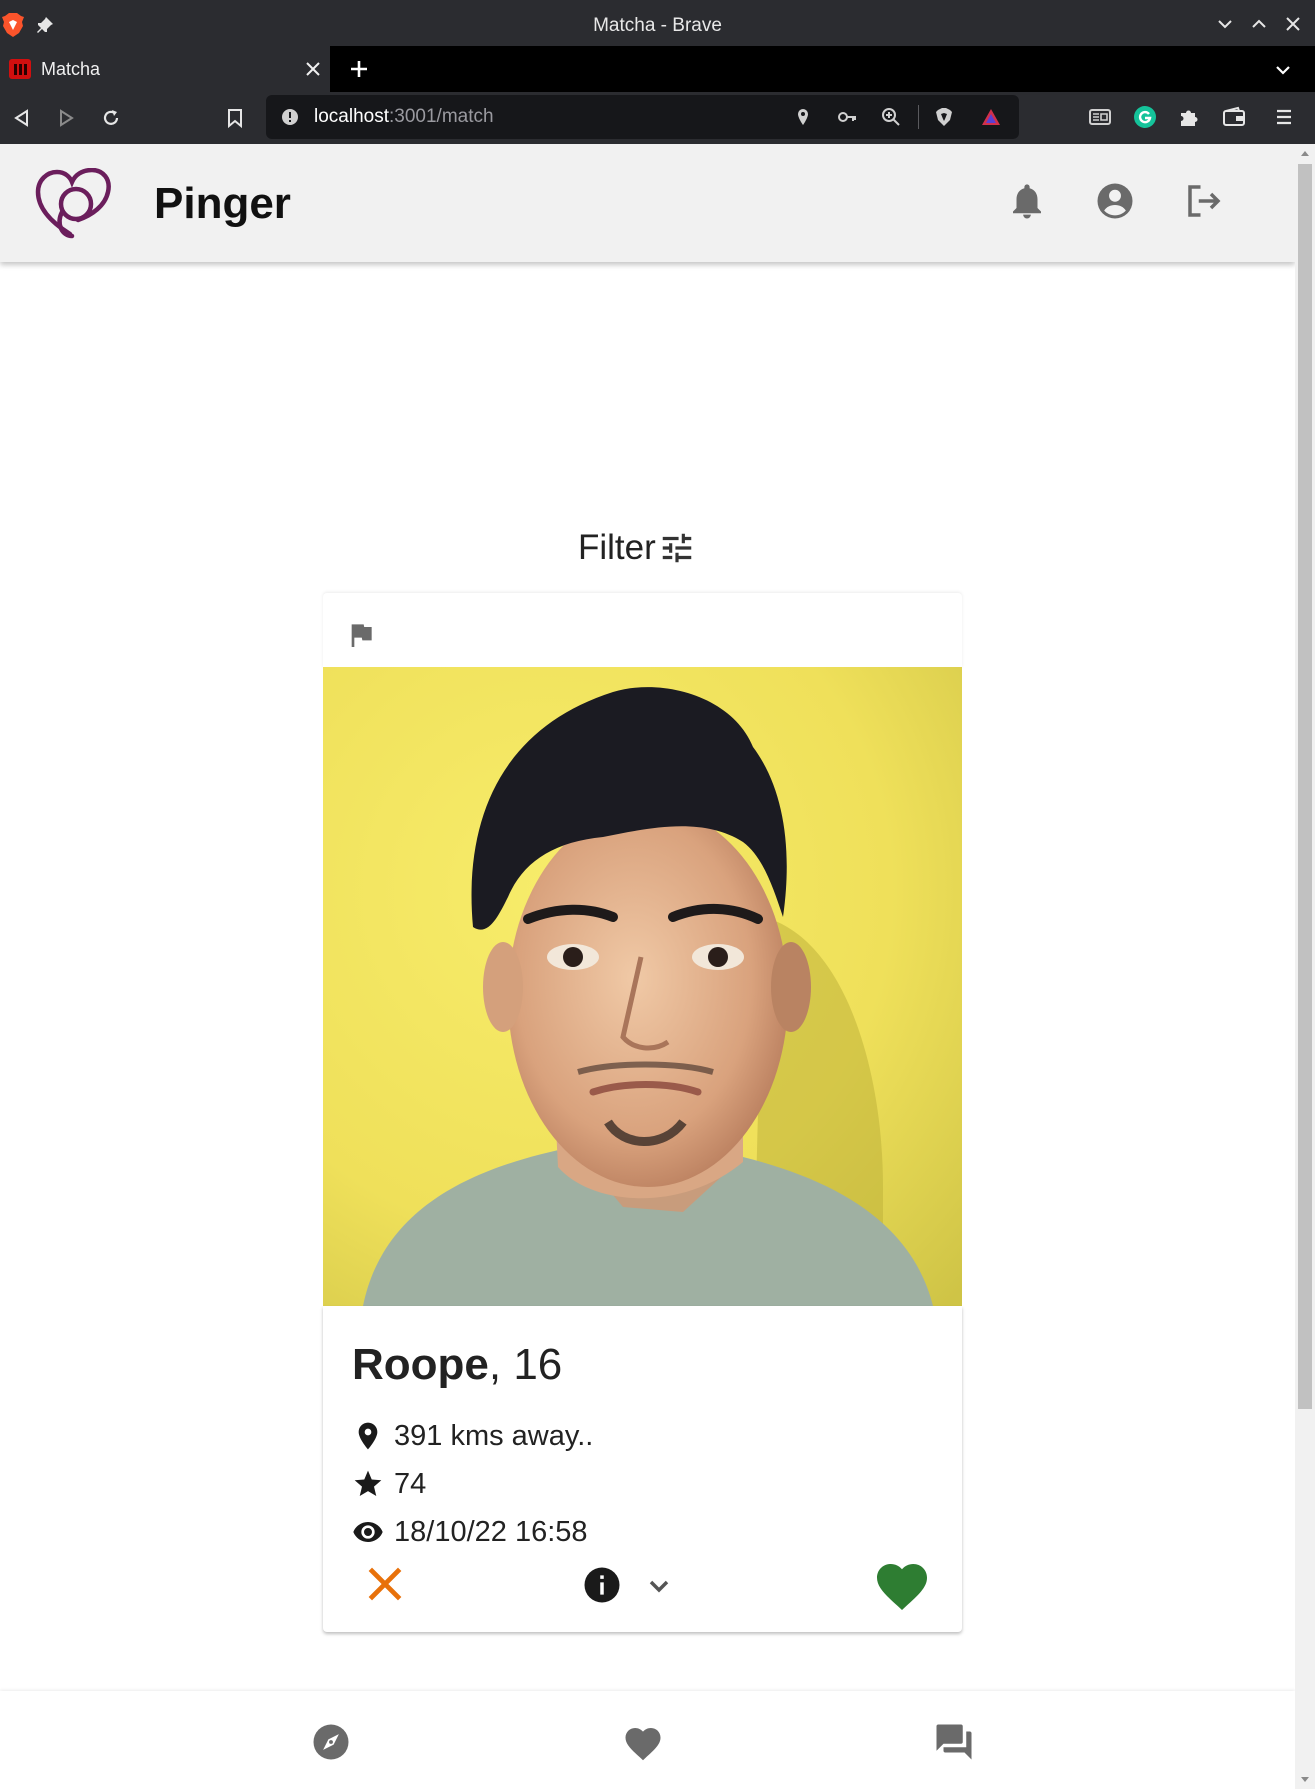  Describe the element at coordinates (918, 117) in the screenshot. I see `omnibox-divider` at that location.